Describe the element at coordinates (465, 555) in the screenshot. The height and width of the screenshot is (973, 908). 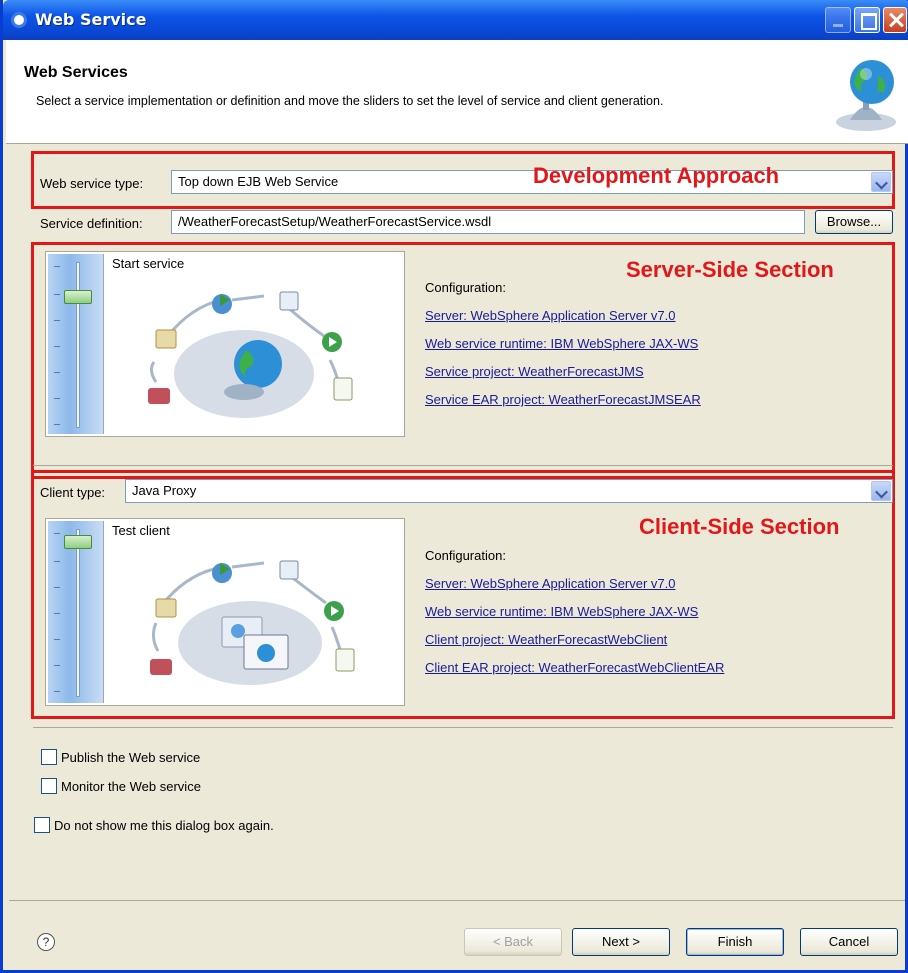
I see `client-configuration-label: Configuration:` at that location.